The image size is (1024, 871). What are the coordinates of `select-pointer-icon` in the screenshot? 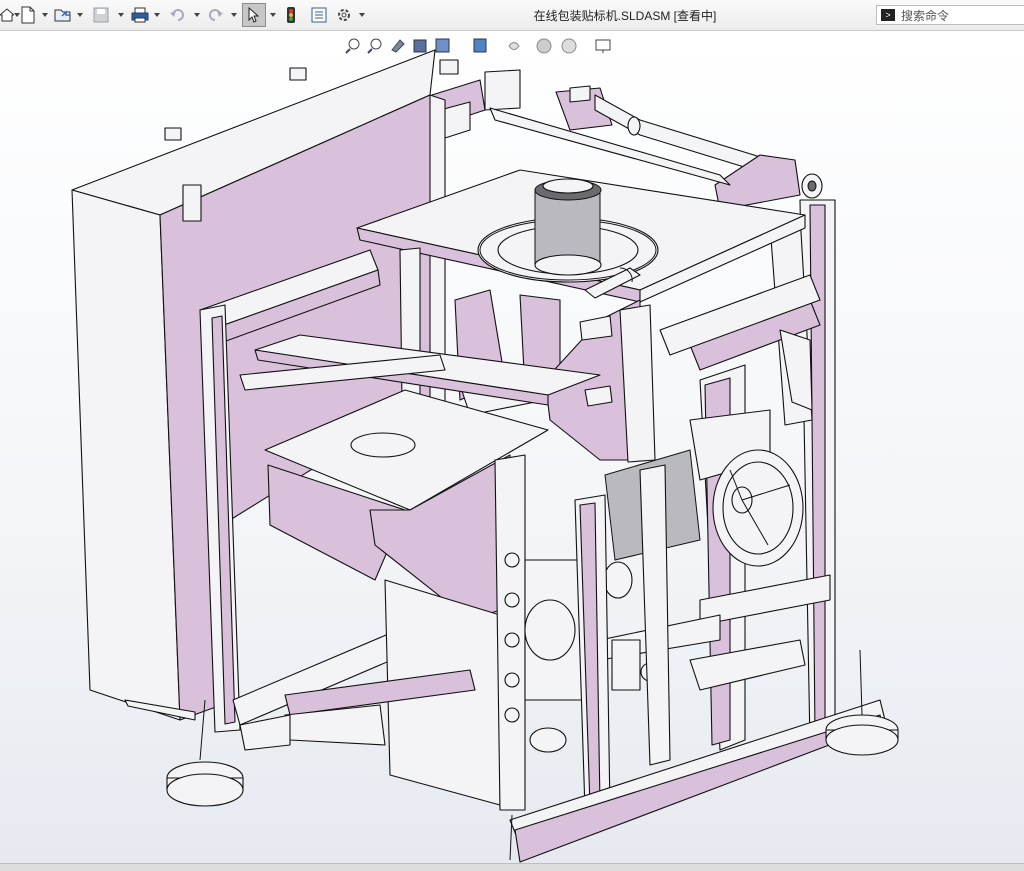 It's located at (254, 15).